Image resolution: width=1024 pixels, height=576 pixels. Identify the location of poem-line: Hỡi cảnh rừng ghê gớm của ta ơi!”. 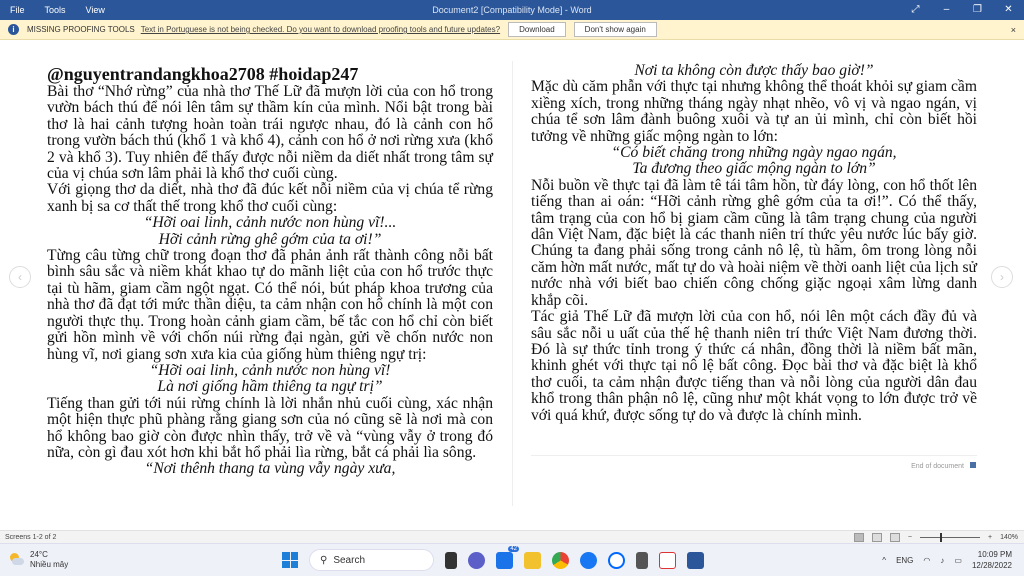
(270, 239).